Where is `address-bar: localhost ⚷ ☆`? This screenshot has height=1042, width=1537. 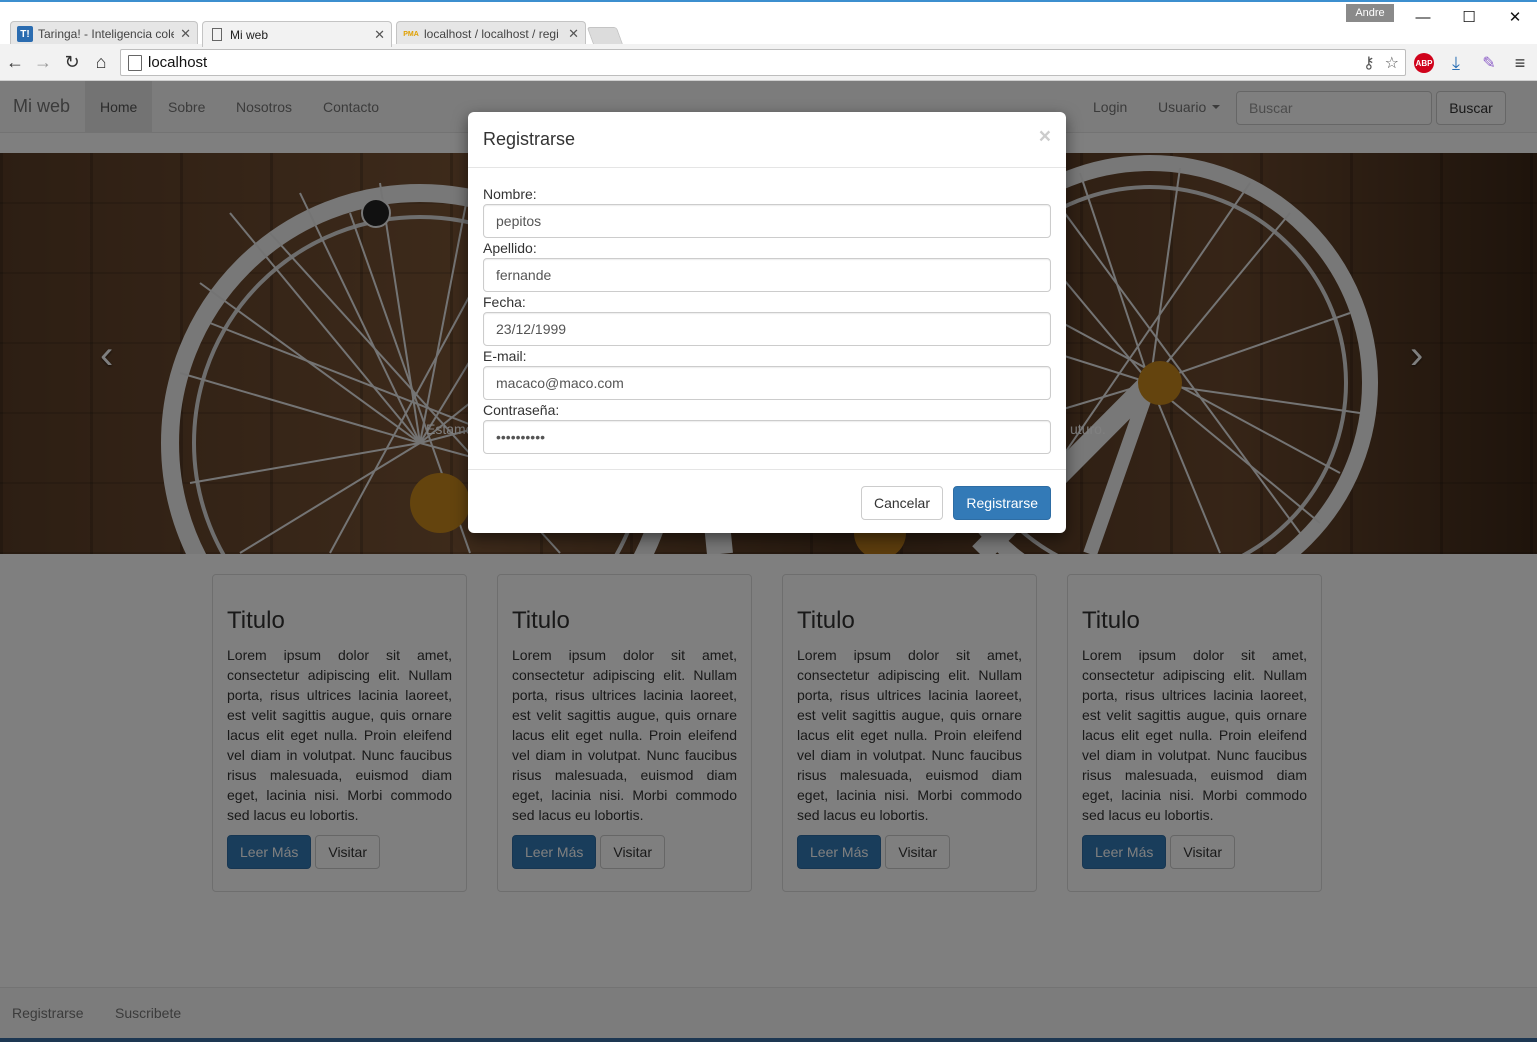 address-bar: localhost ⚷ ☆ is located at coordinates (763, 62).